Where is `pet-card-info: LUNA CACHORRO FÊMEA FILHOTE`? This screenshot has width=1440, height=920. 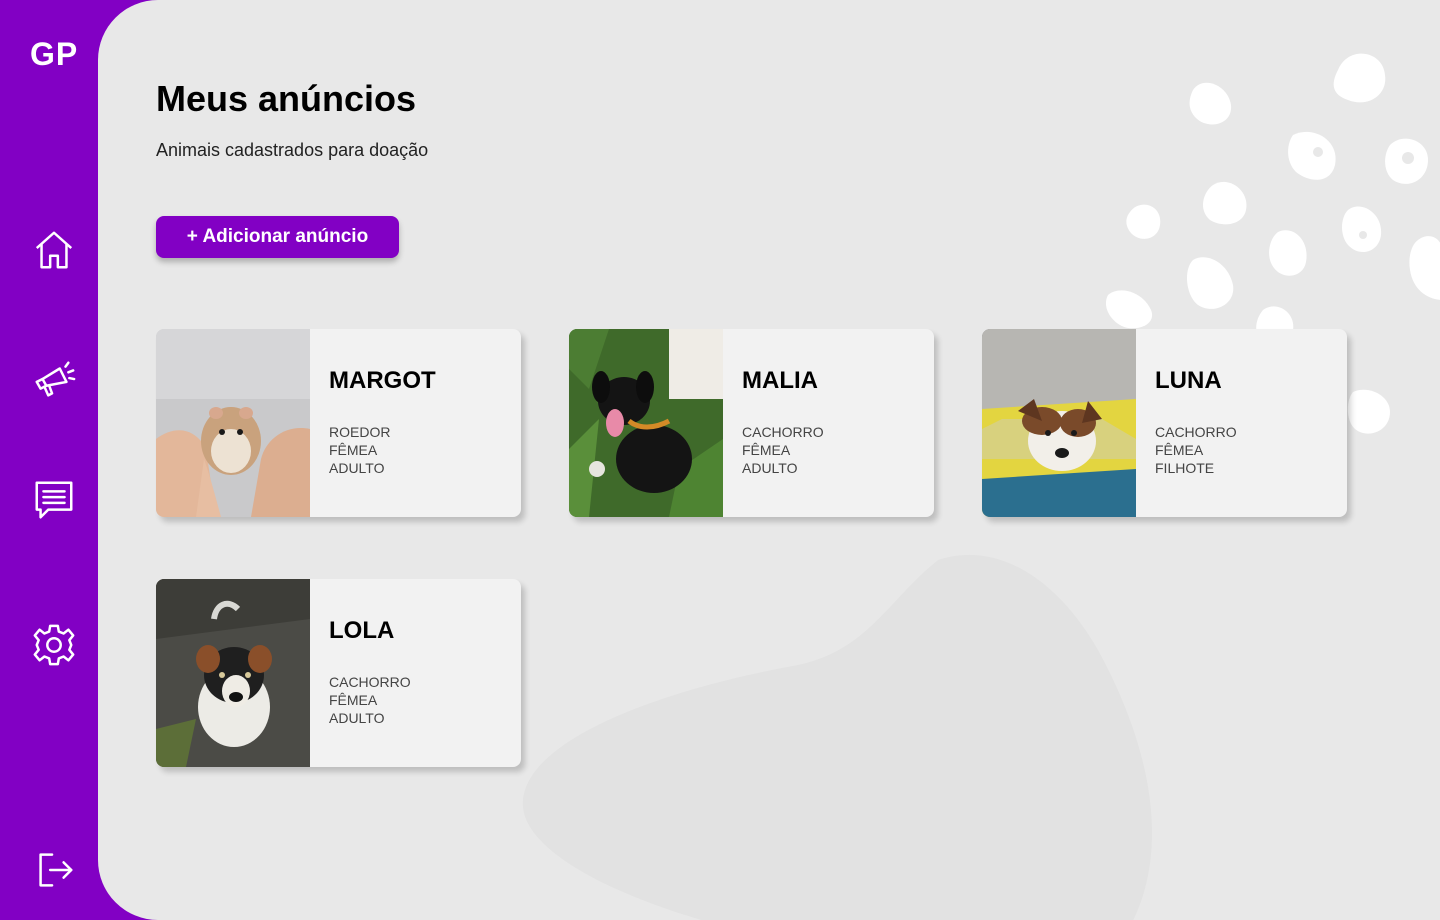 pet-card-info: LUNA CACHORRO FÊMEA FILHOTE is located at coordinates (1186, 423).